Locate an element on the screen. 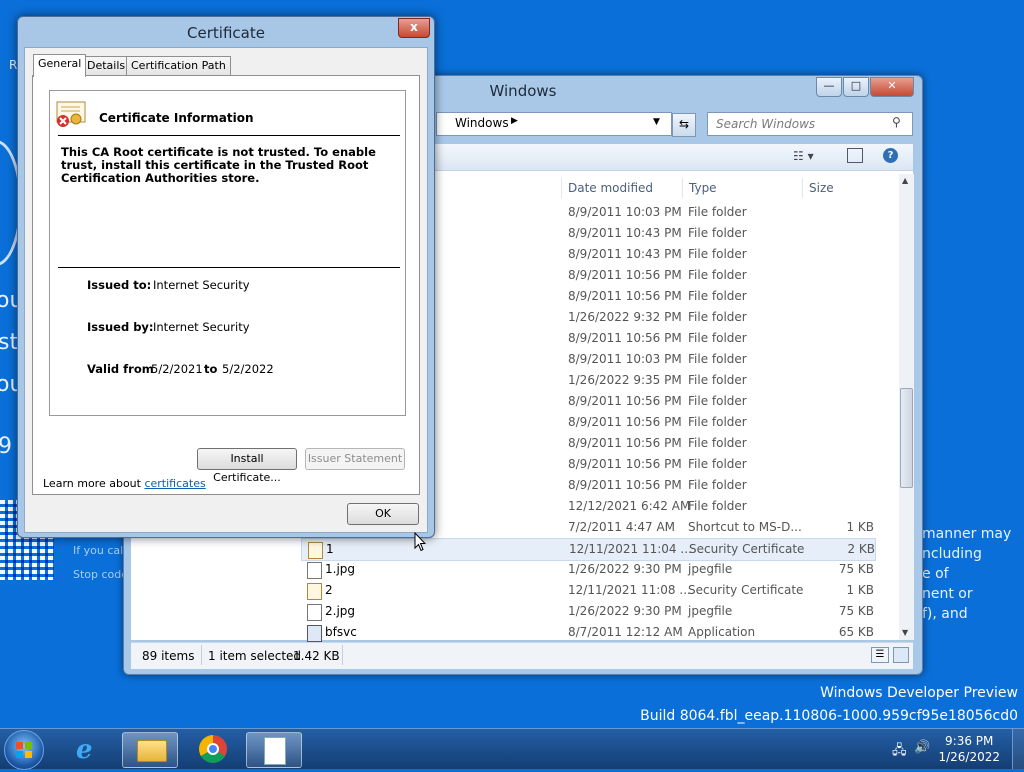 This screenshot has height=772, width=1024. row-date: 7/2/2011 4:47 AM is located at coordinates (622, 527).